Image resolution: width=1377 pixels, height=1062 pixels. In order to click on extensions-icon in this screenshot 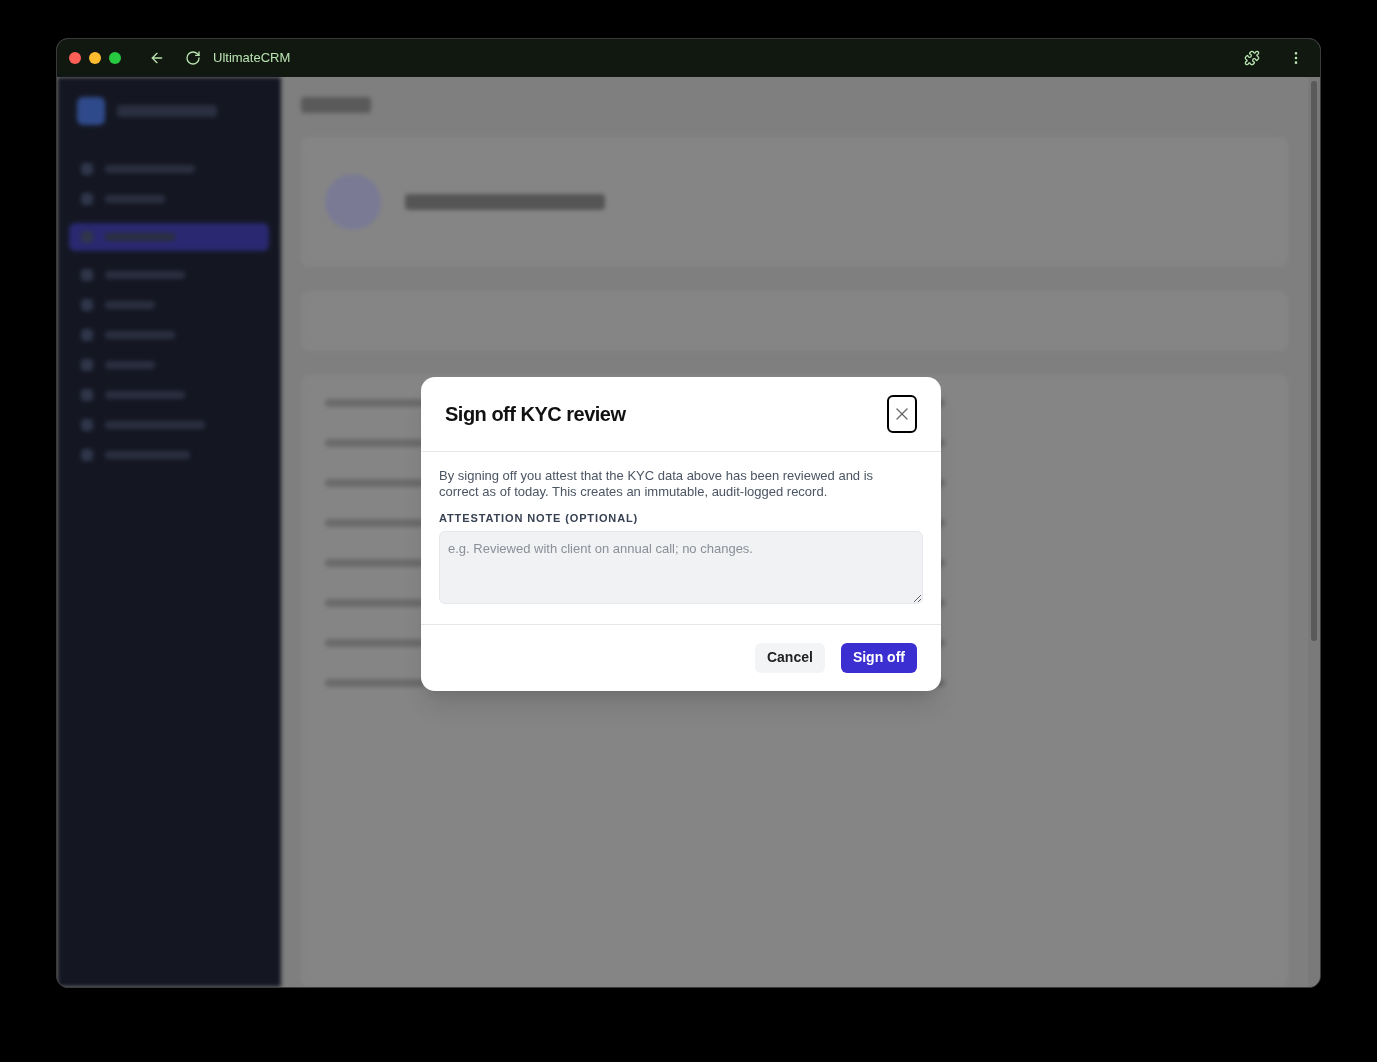, I will do `click(1252, 58)`.